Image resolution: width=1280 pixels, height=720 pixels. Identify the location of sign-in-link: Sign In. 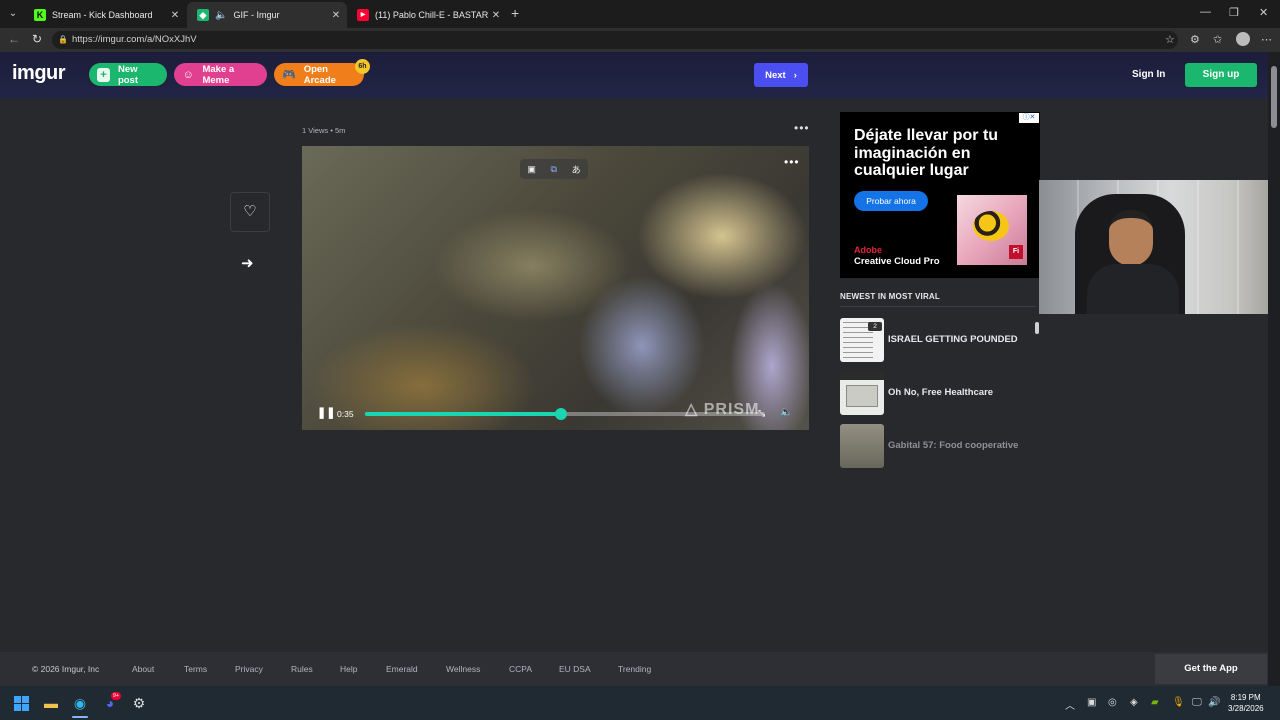
(1148, 74).